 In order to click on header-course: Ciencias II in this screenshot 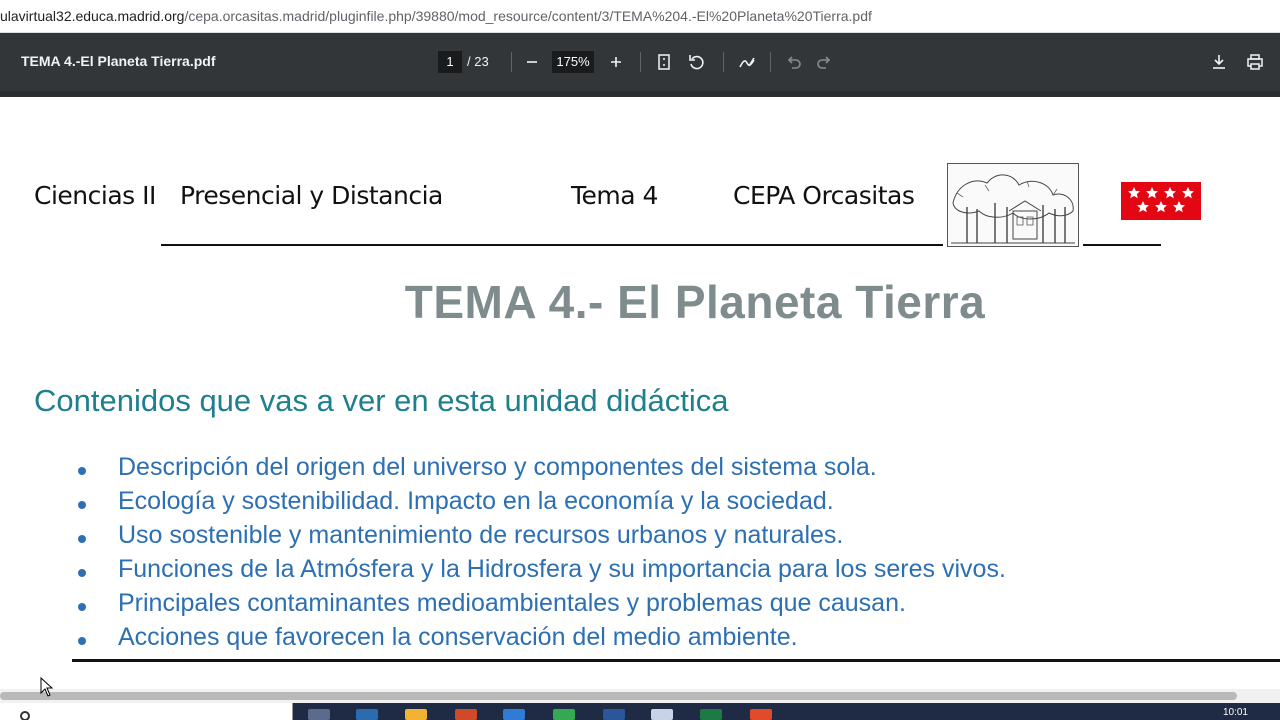, I will do `click(95, 195)`.